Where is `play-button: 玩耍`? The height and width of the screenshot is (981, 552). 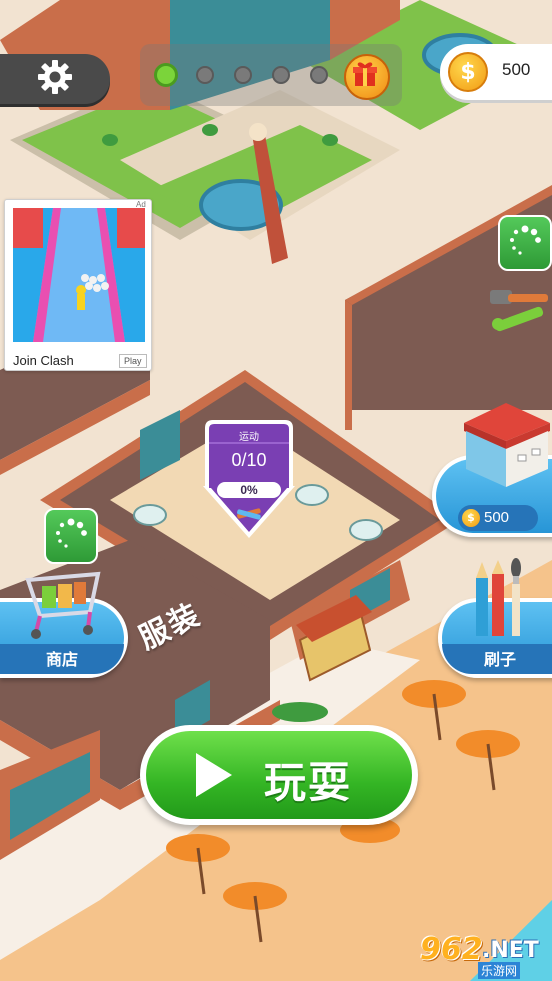 play-button: 玩耍 is located at coordinates (279, 775).